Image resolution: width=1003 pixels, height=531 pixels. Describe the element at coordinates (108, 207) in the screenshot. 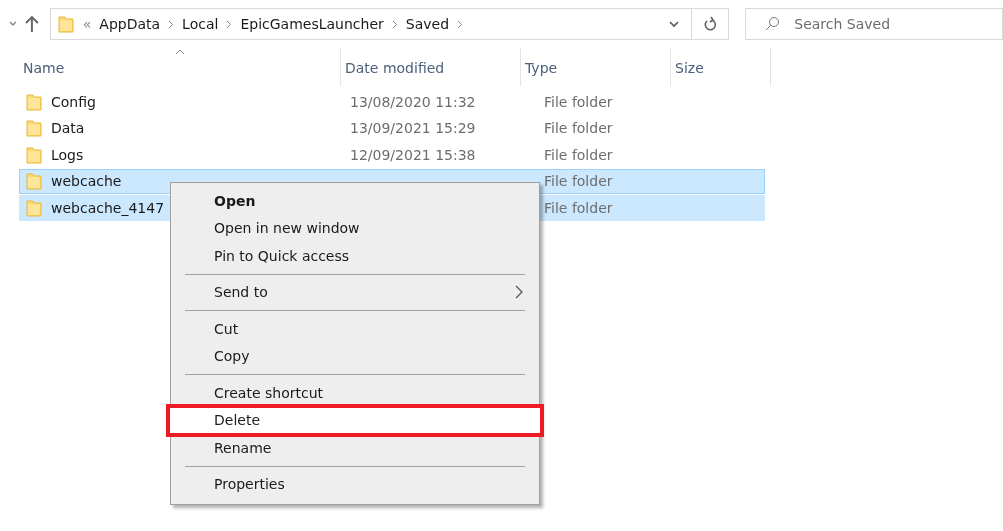

I see `file-name: webcache_4147` at that location.